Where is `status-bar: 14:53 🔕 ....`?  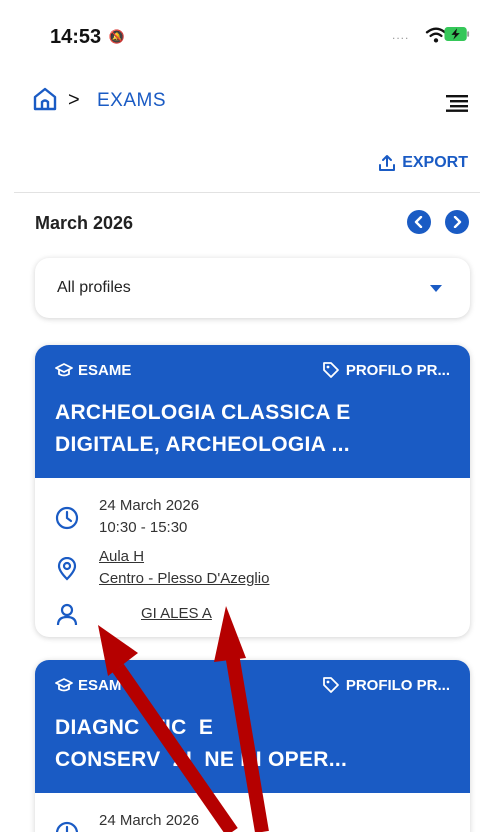
status-bar: 14:53 🔕 .... is located at coordinates (240, 30).